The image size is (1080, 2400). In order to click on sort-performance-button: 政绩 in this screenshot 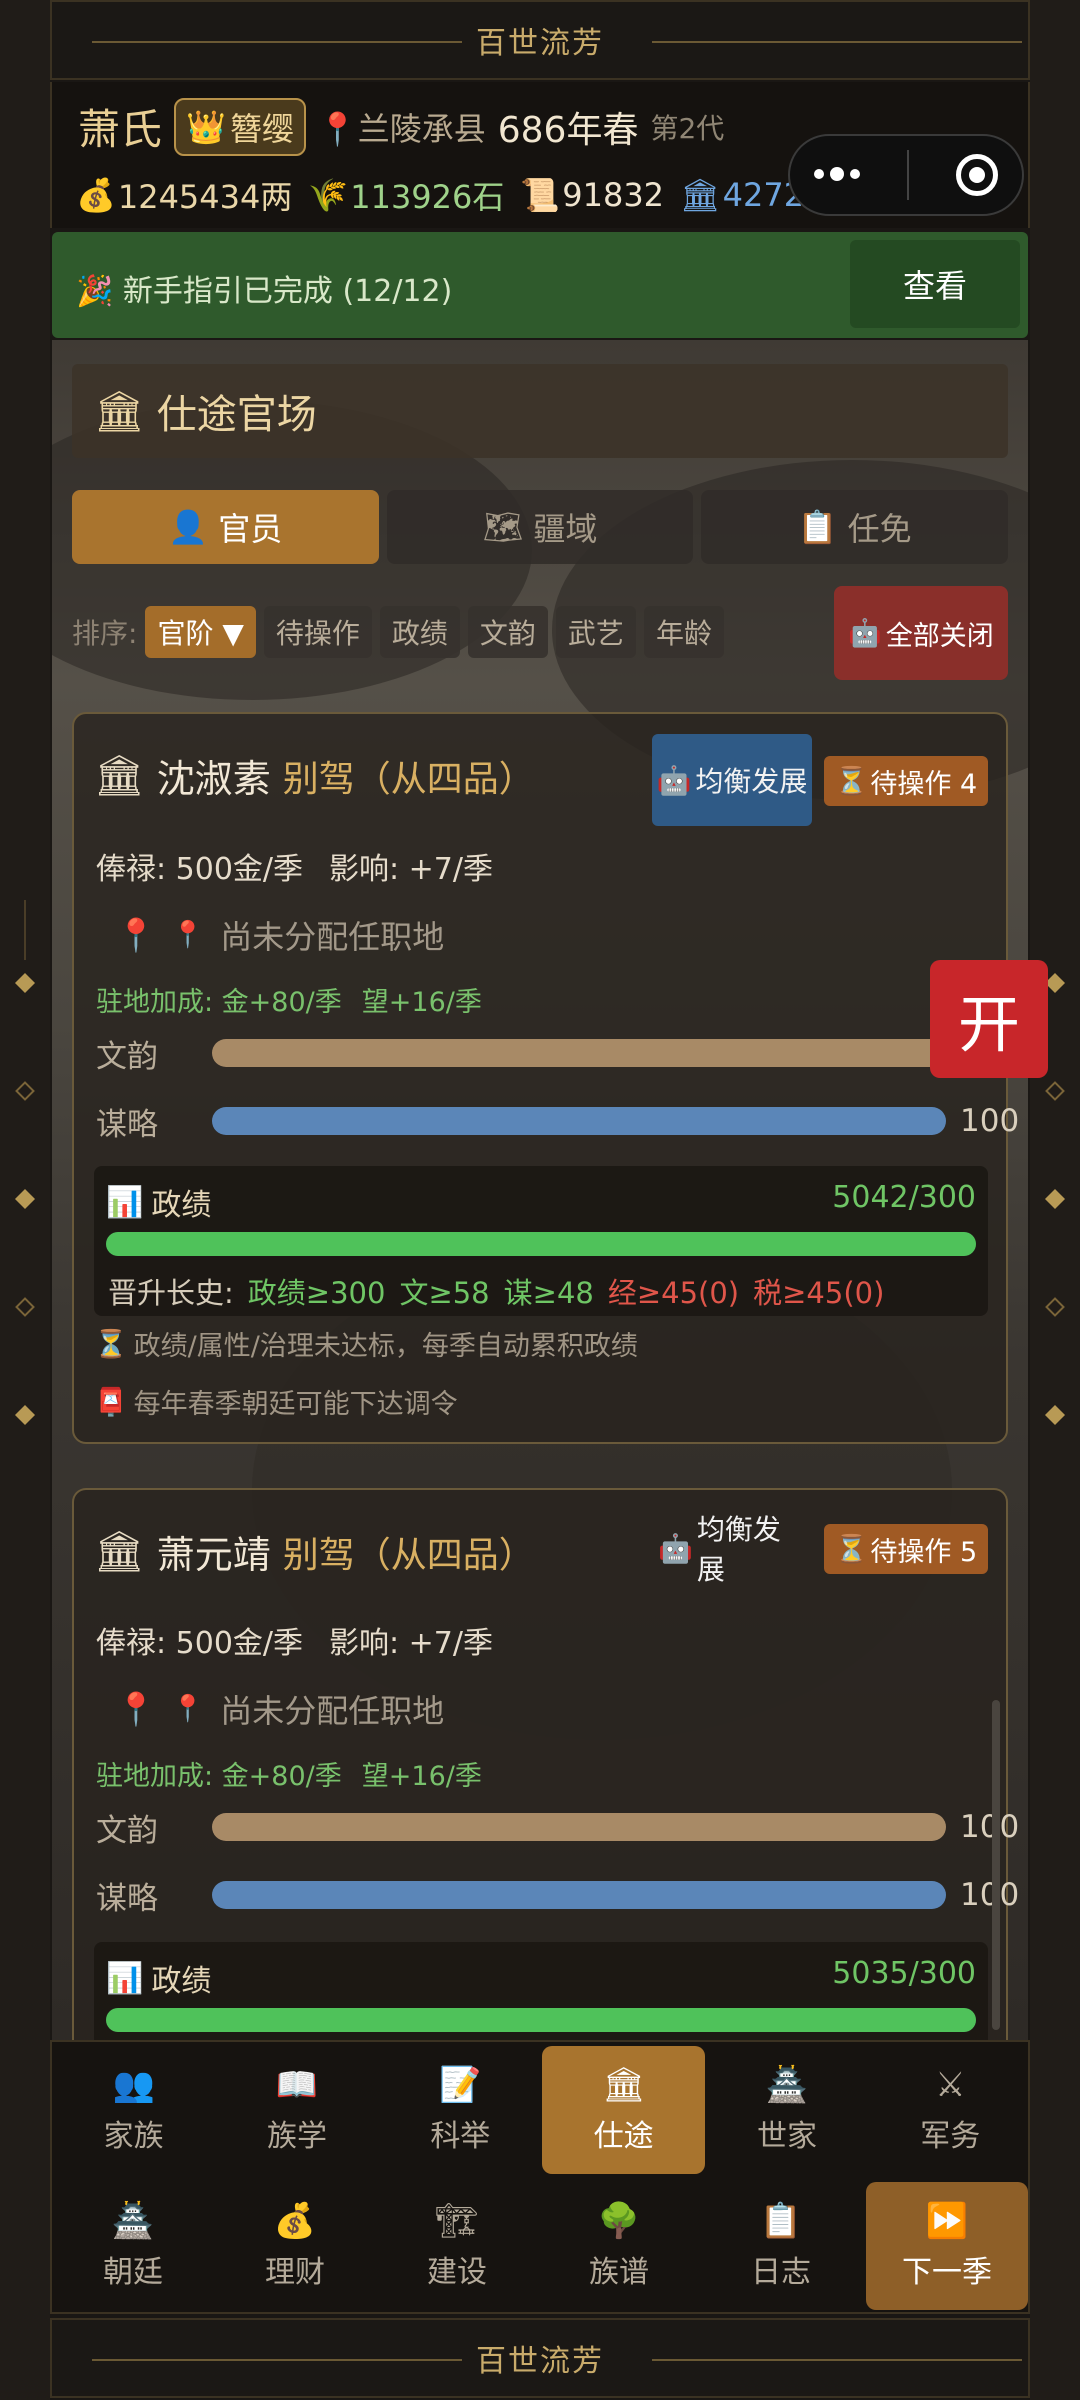, I will do `click(419, 632)`.